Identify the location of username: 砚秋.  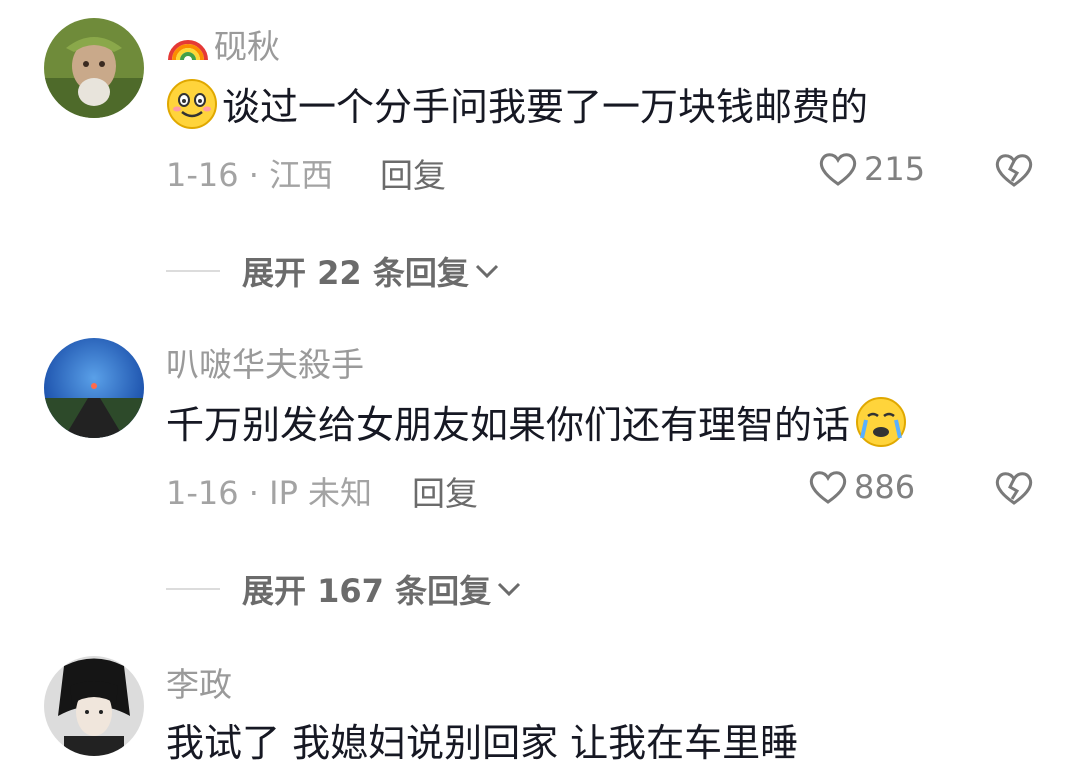
(223, 44).